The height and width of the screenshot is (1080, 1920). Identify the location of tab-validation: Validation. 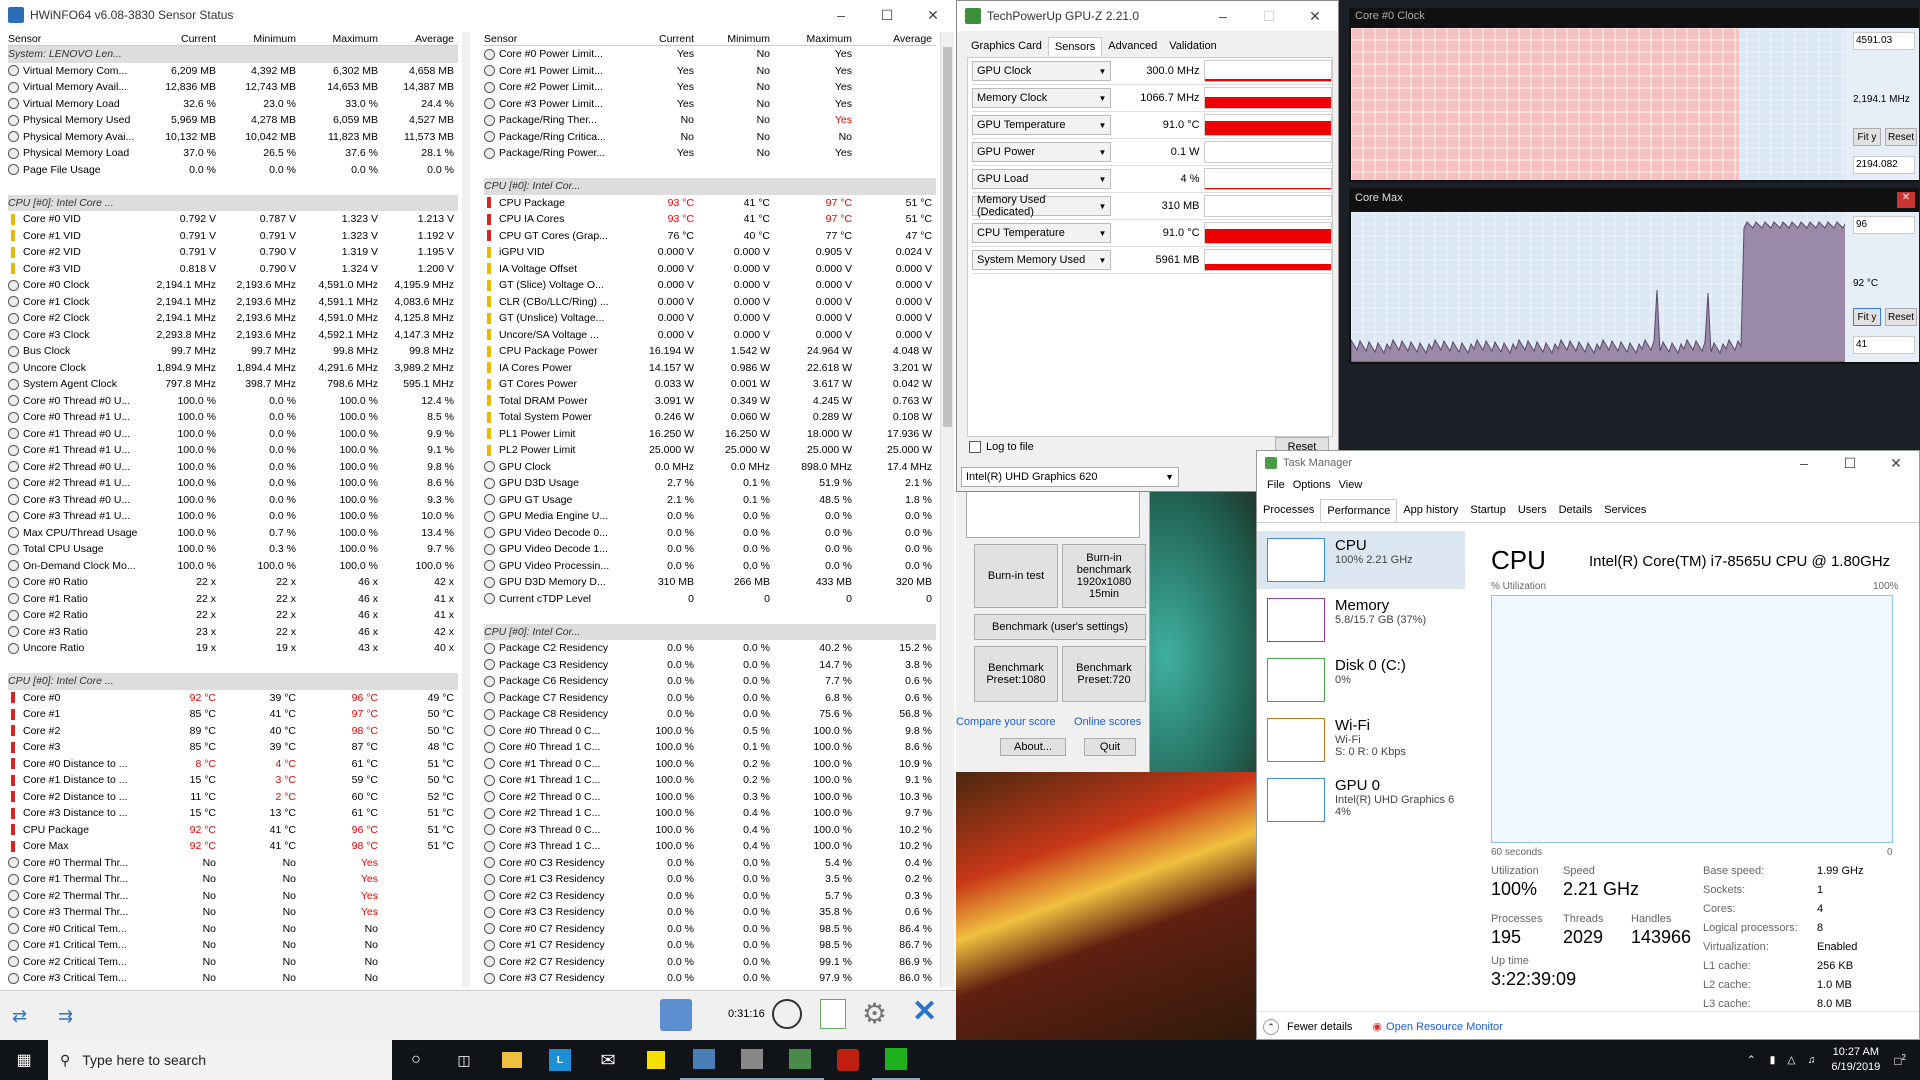
(1193, 46).